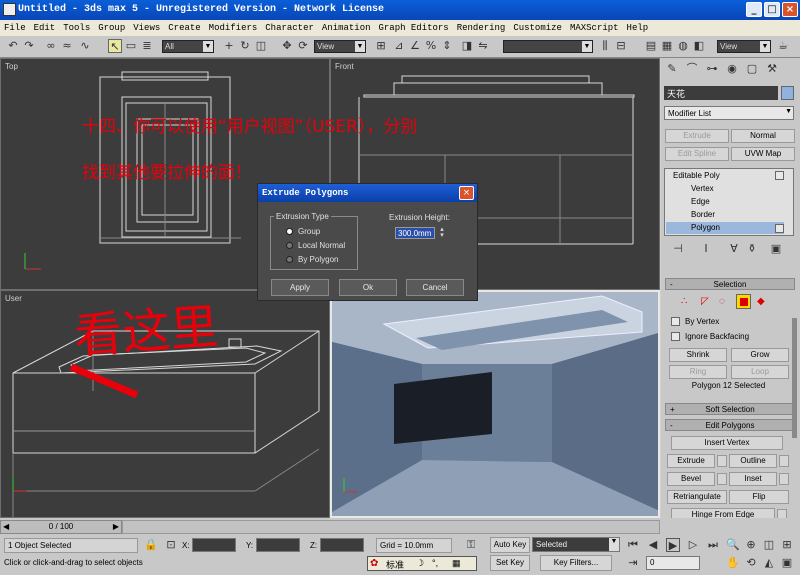  Describe the element at coordinates (214, 545) in the screenshot. I see `x-coordinate-field` at that location.